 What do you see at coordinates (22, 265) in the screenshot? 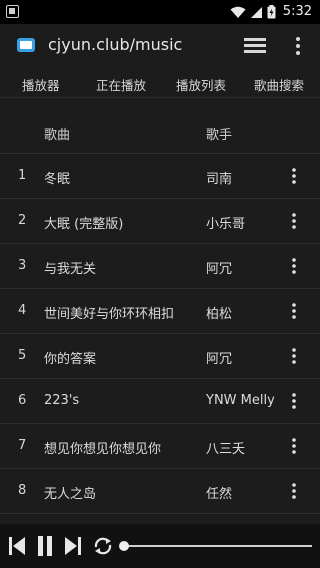
I see `track-number: 3` at bounding box center [22, 265].